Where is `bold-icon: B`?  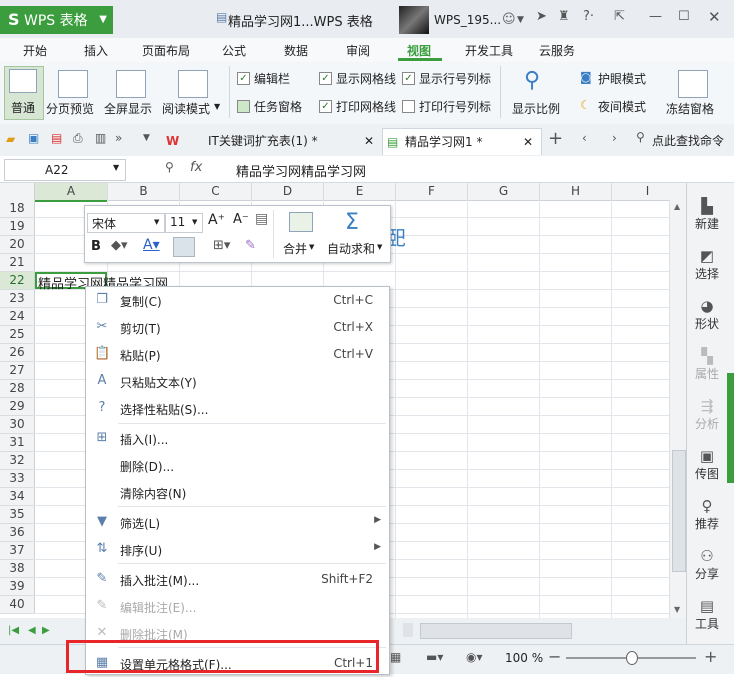 bold-icon: B is located at coordinates (96, 246).